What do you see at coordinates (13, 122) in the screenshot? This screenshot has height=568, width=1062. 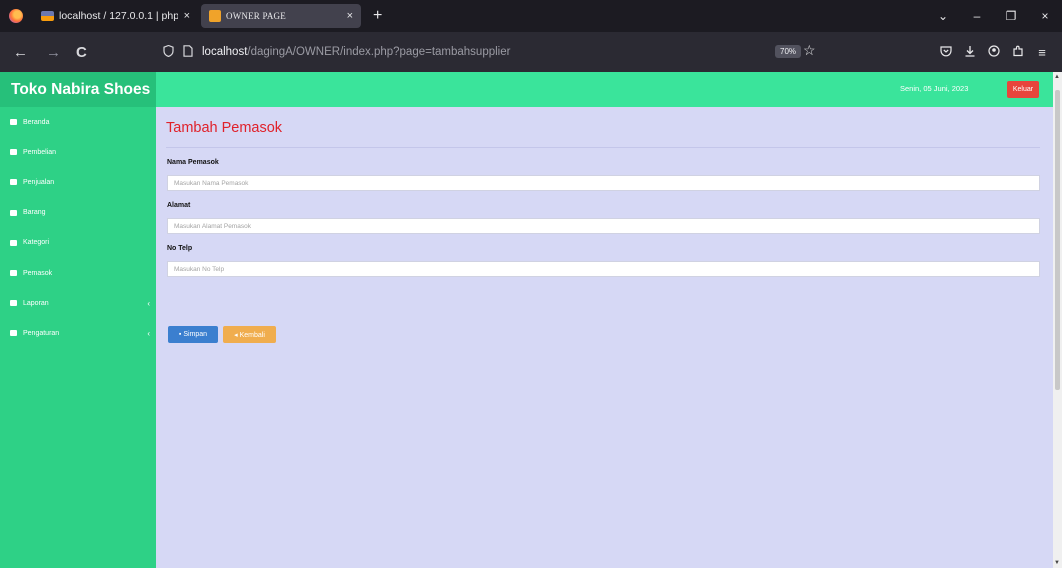 I see `home-icon` at bounding box center [13, 122].